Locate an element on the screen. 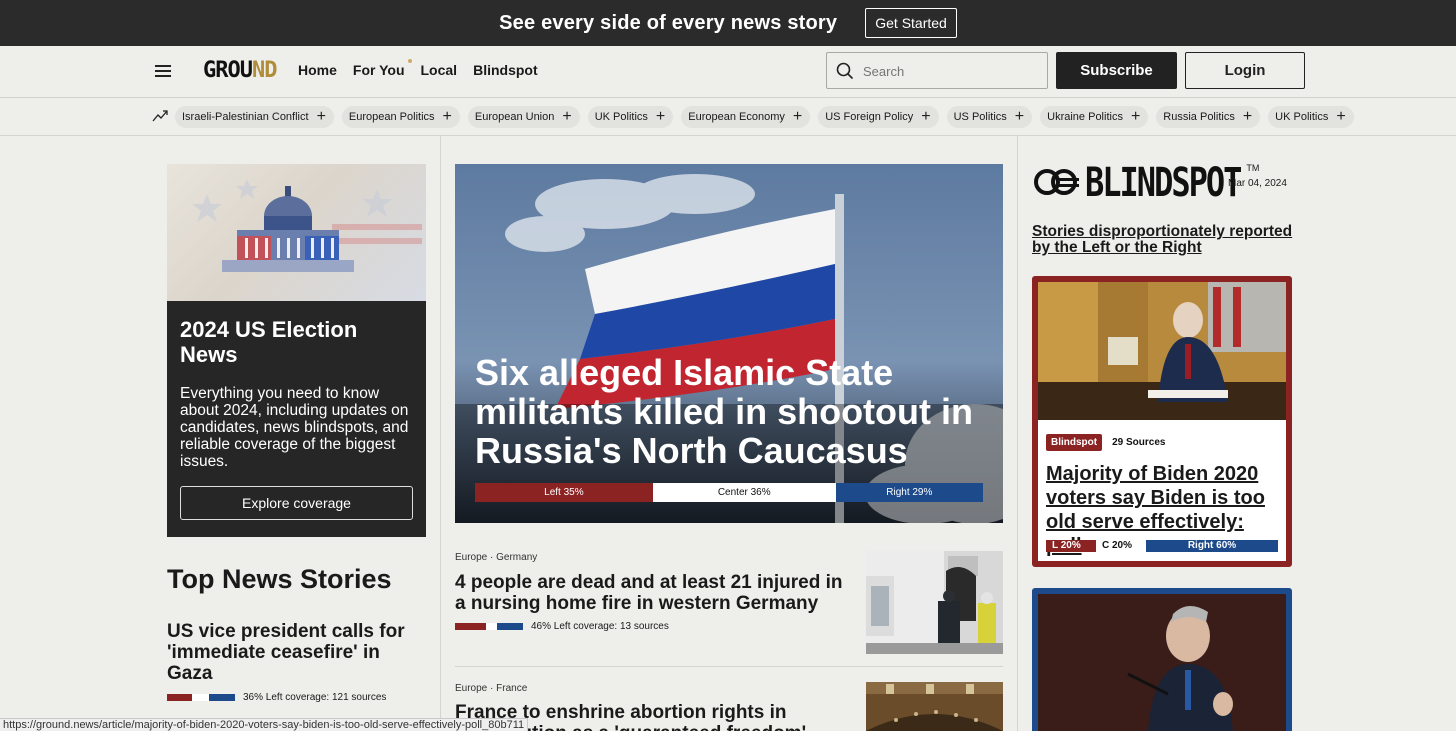  promo-text: See every side of every news story is located at coordinates (668, 22).